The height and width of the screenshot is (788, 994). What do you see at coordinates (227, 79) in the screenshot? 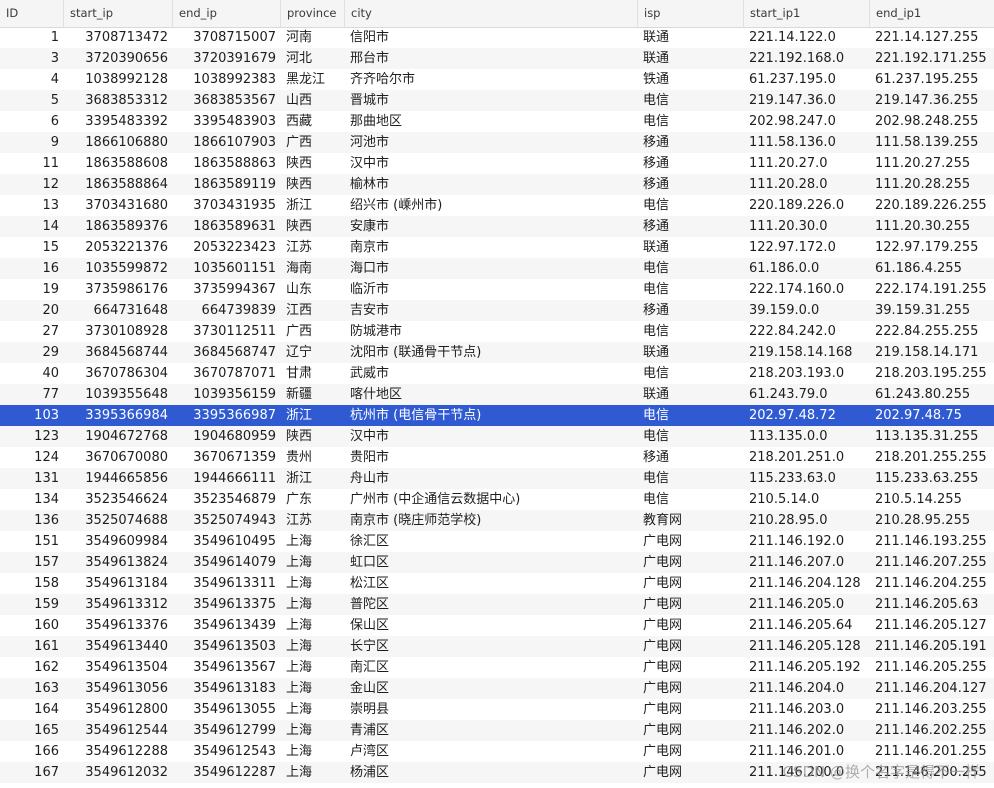
I see `cell-end-ip: 1038992383` at bounding box center [227, 79].